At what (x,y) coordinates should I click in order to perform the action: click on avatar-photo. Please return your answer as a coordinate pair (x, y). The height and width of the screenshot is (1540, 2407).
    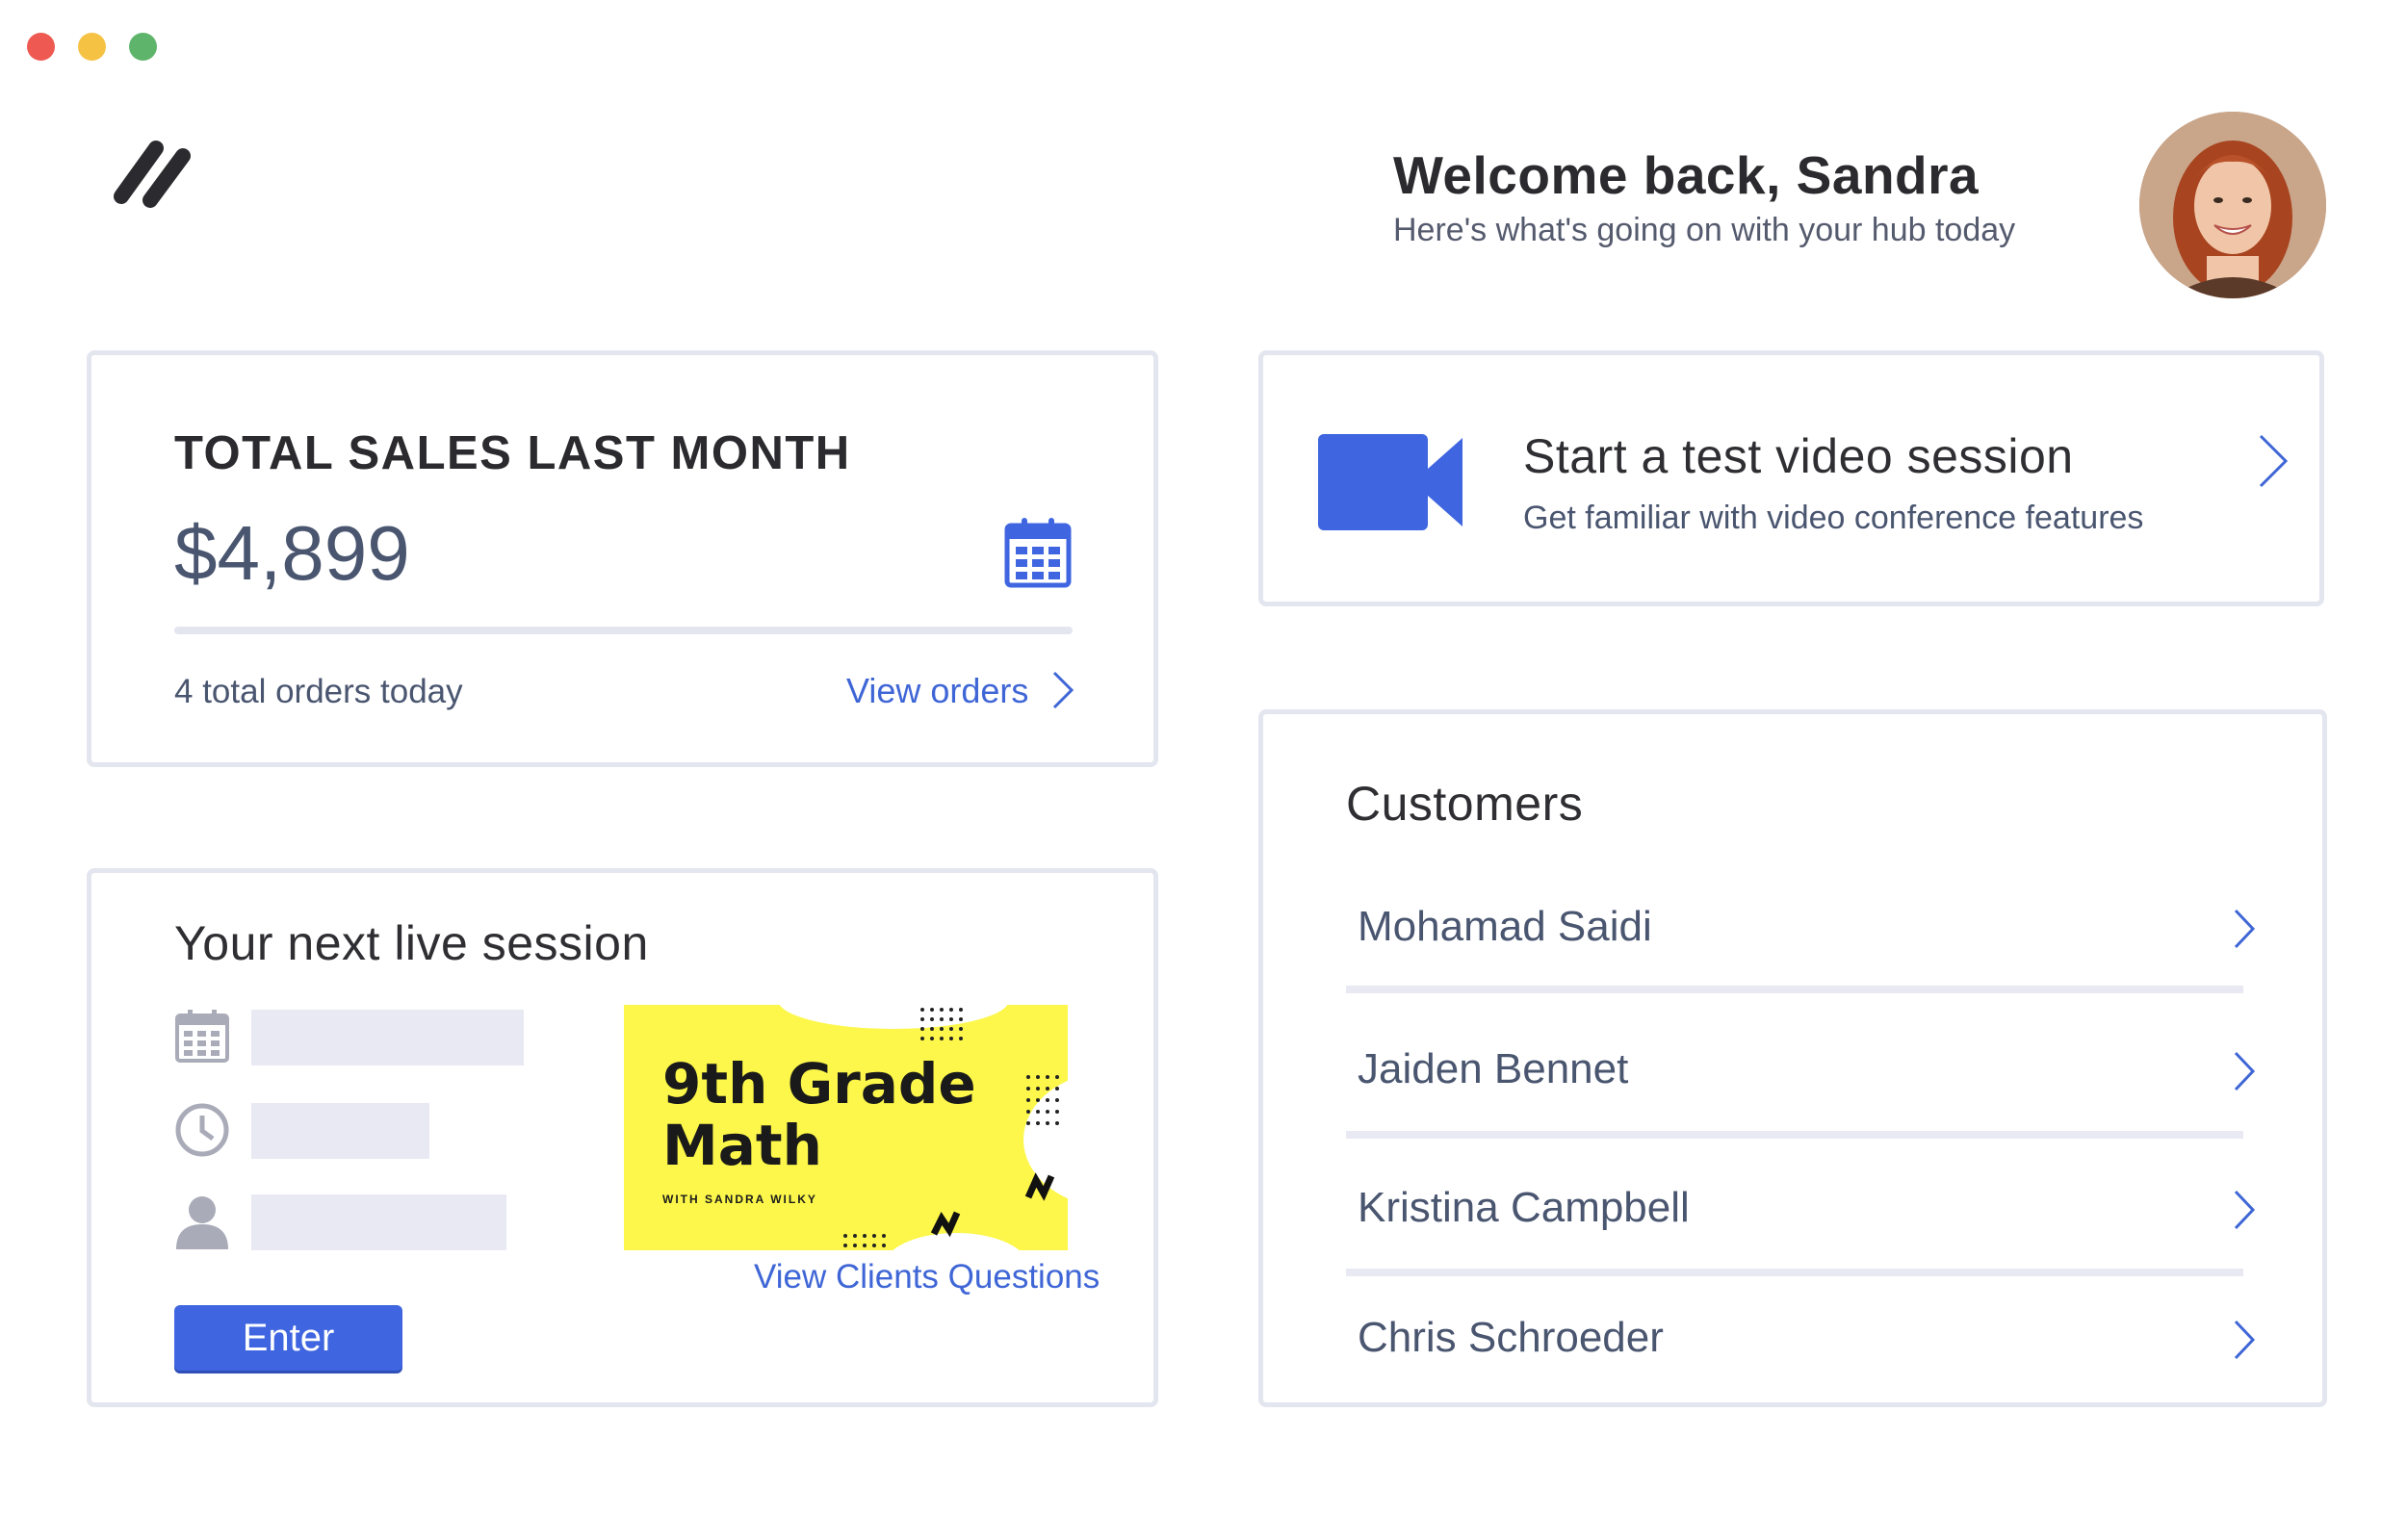
    Looking at the image, I should click on (2232, 205).